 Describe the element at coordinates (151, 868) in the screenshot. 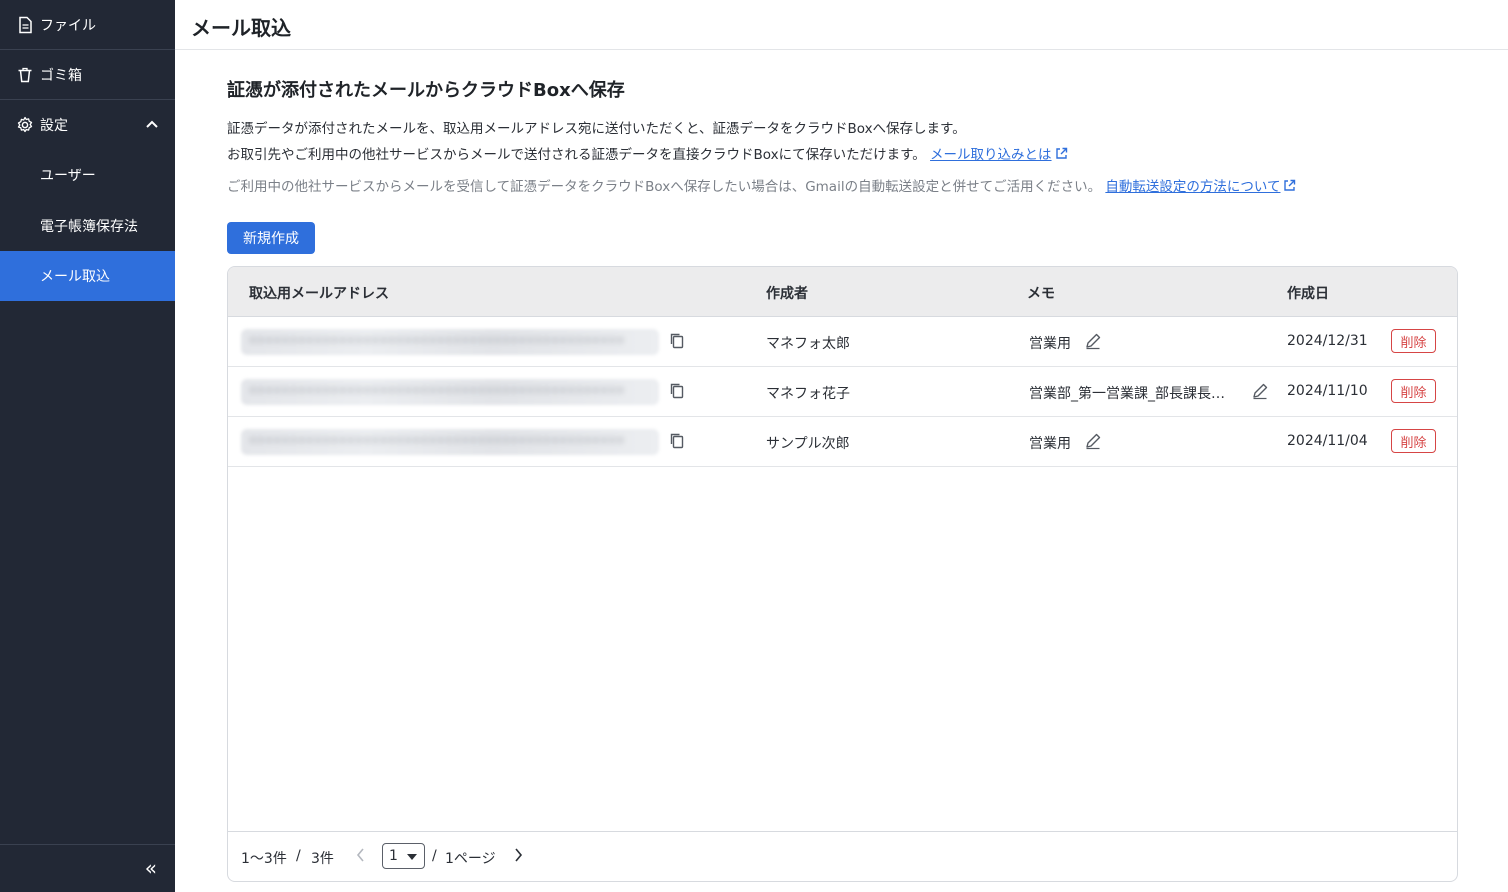

I see `collapse-sidebar-icon: «` at that location.